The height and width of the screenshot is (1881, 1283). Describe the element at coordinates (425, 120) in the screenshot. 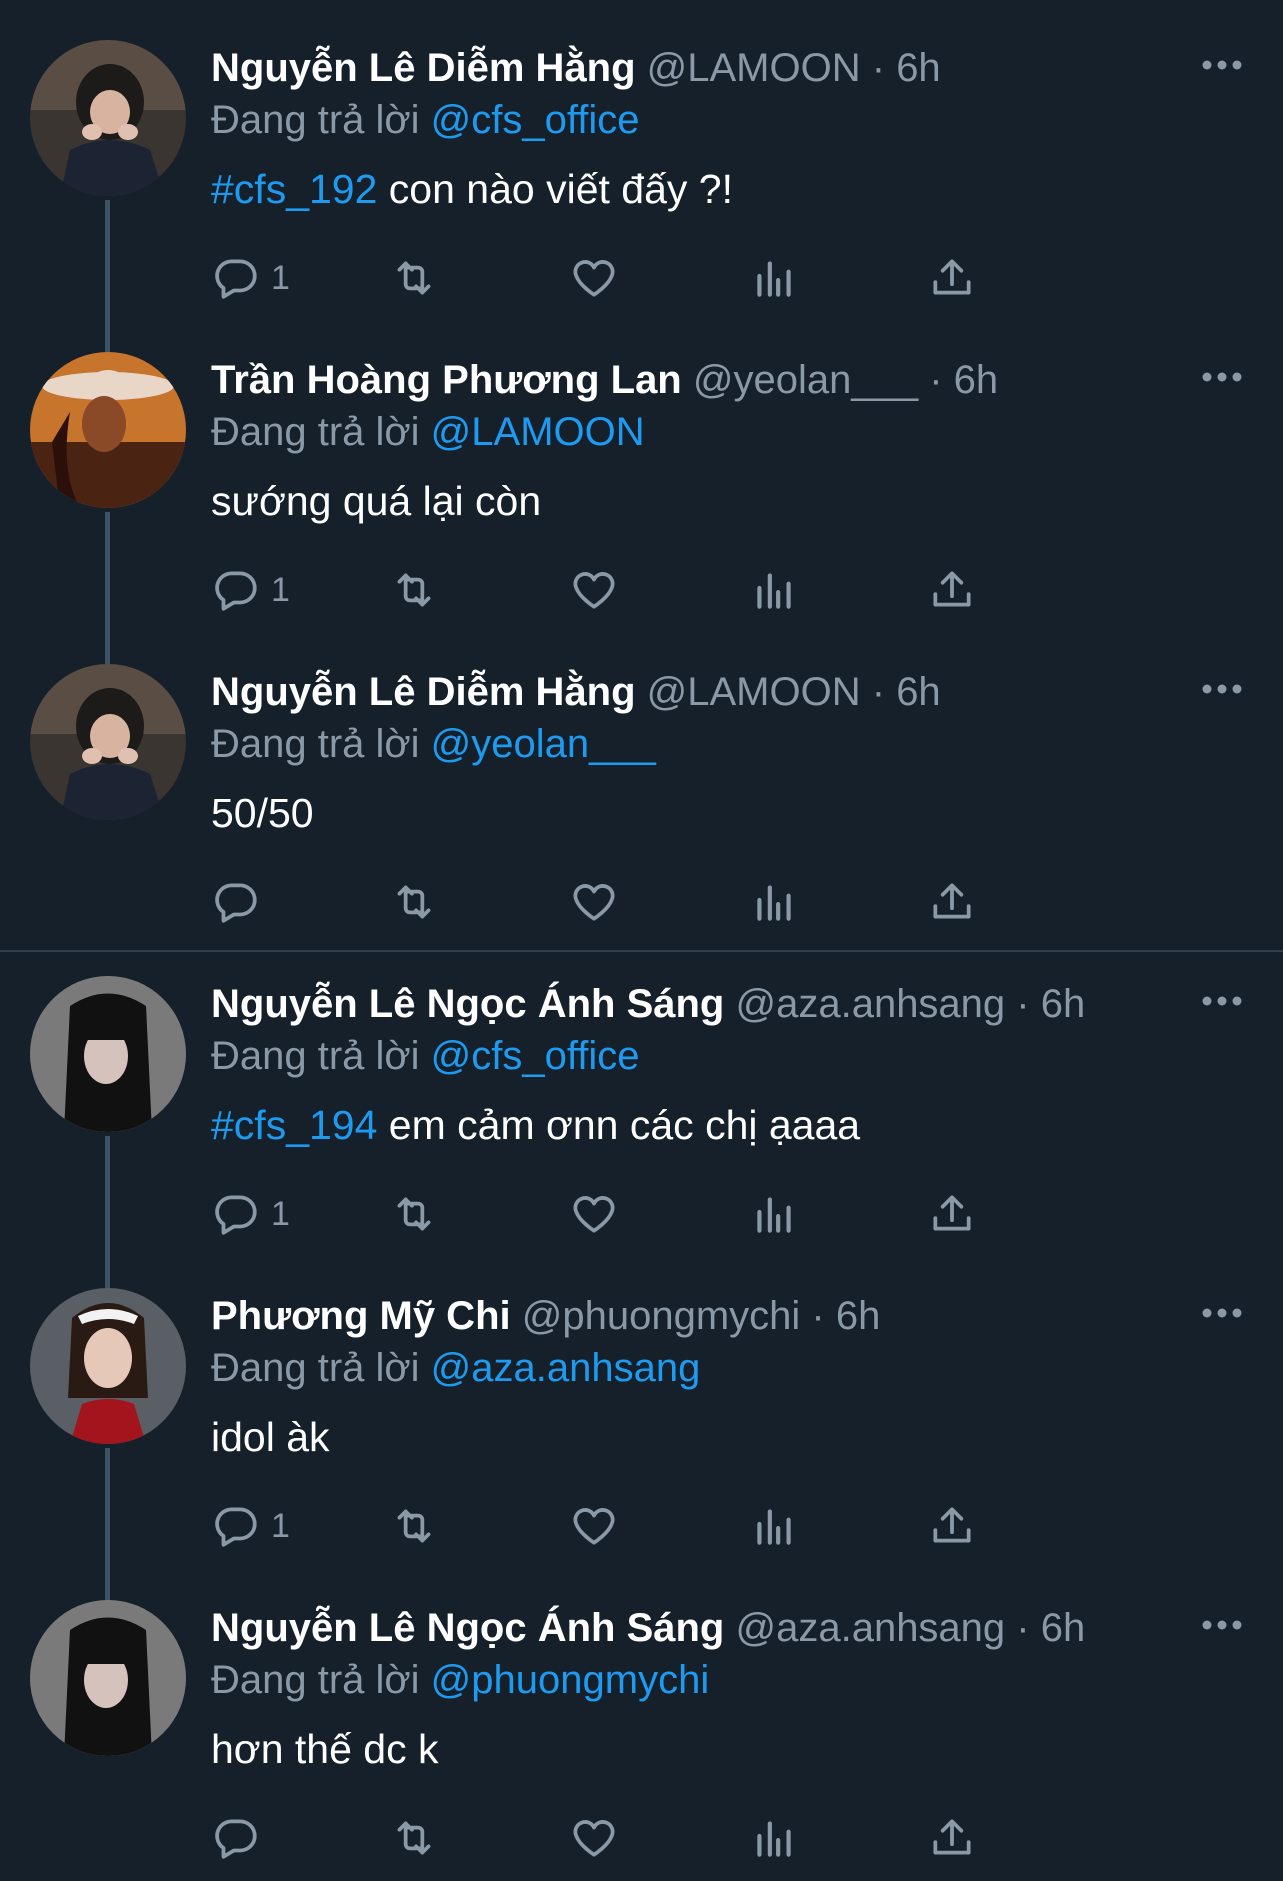

I see `replying-to: Đang trả lời @cfs_office` at that location.